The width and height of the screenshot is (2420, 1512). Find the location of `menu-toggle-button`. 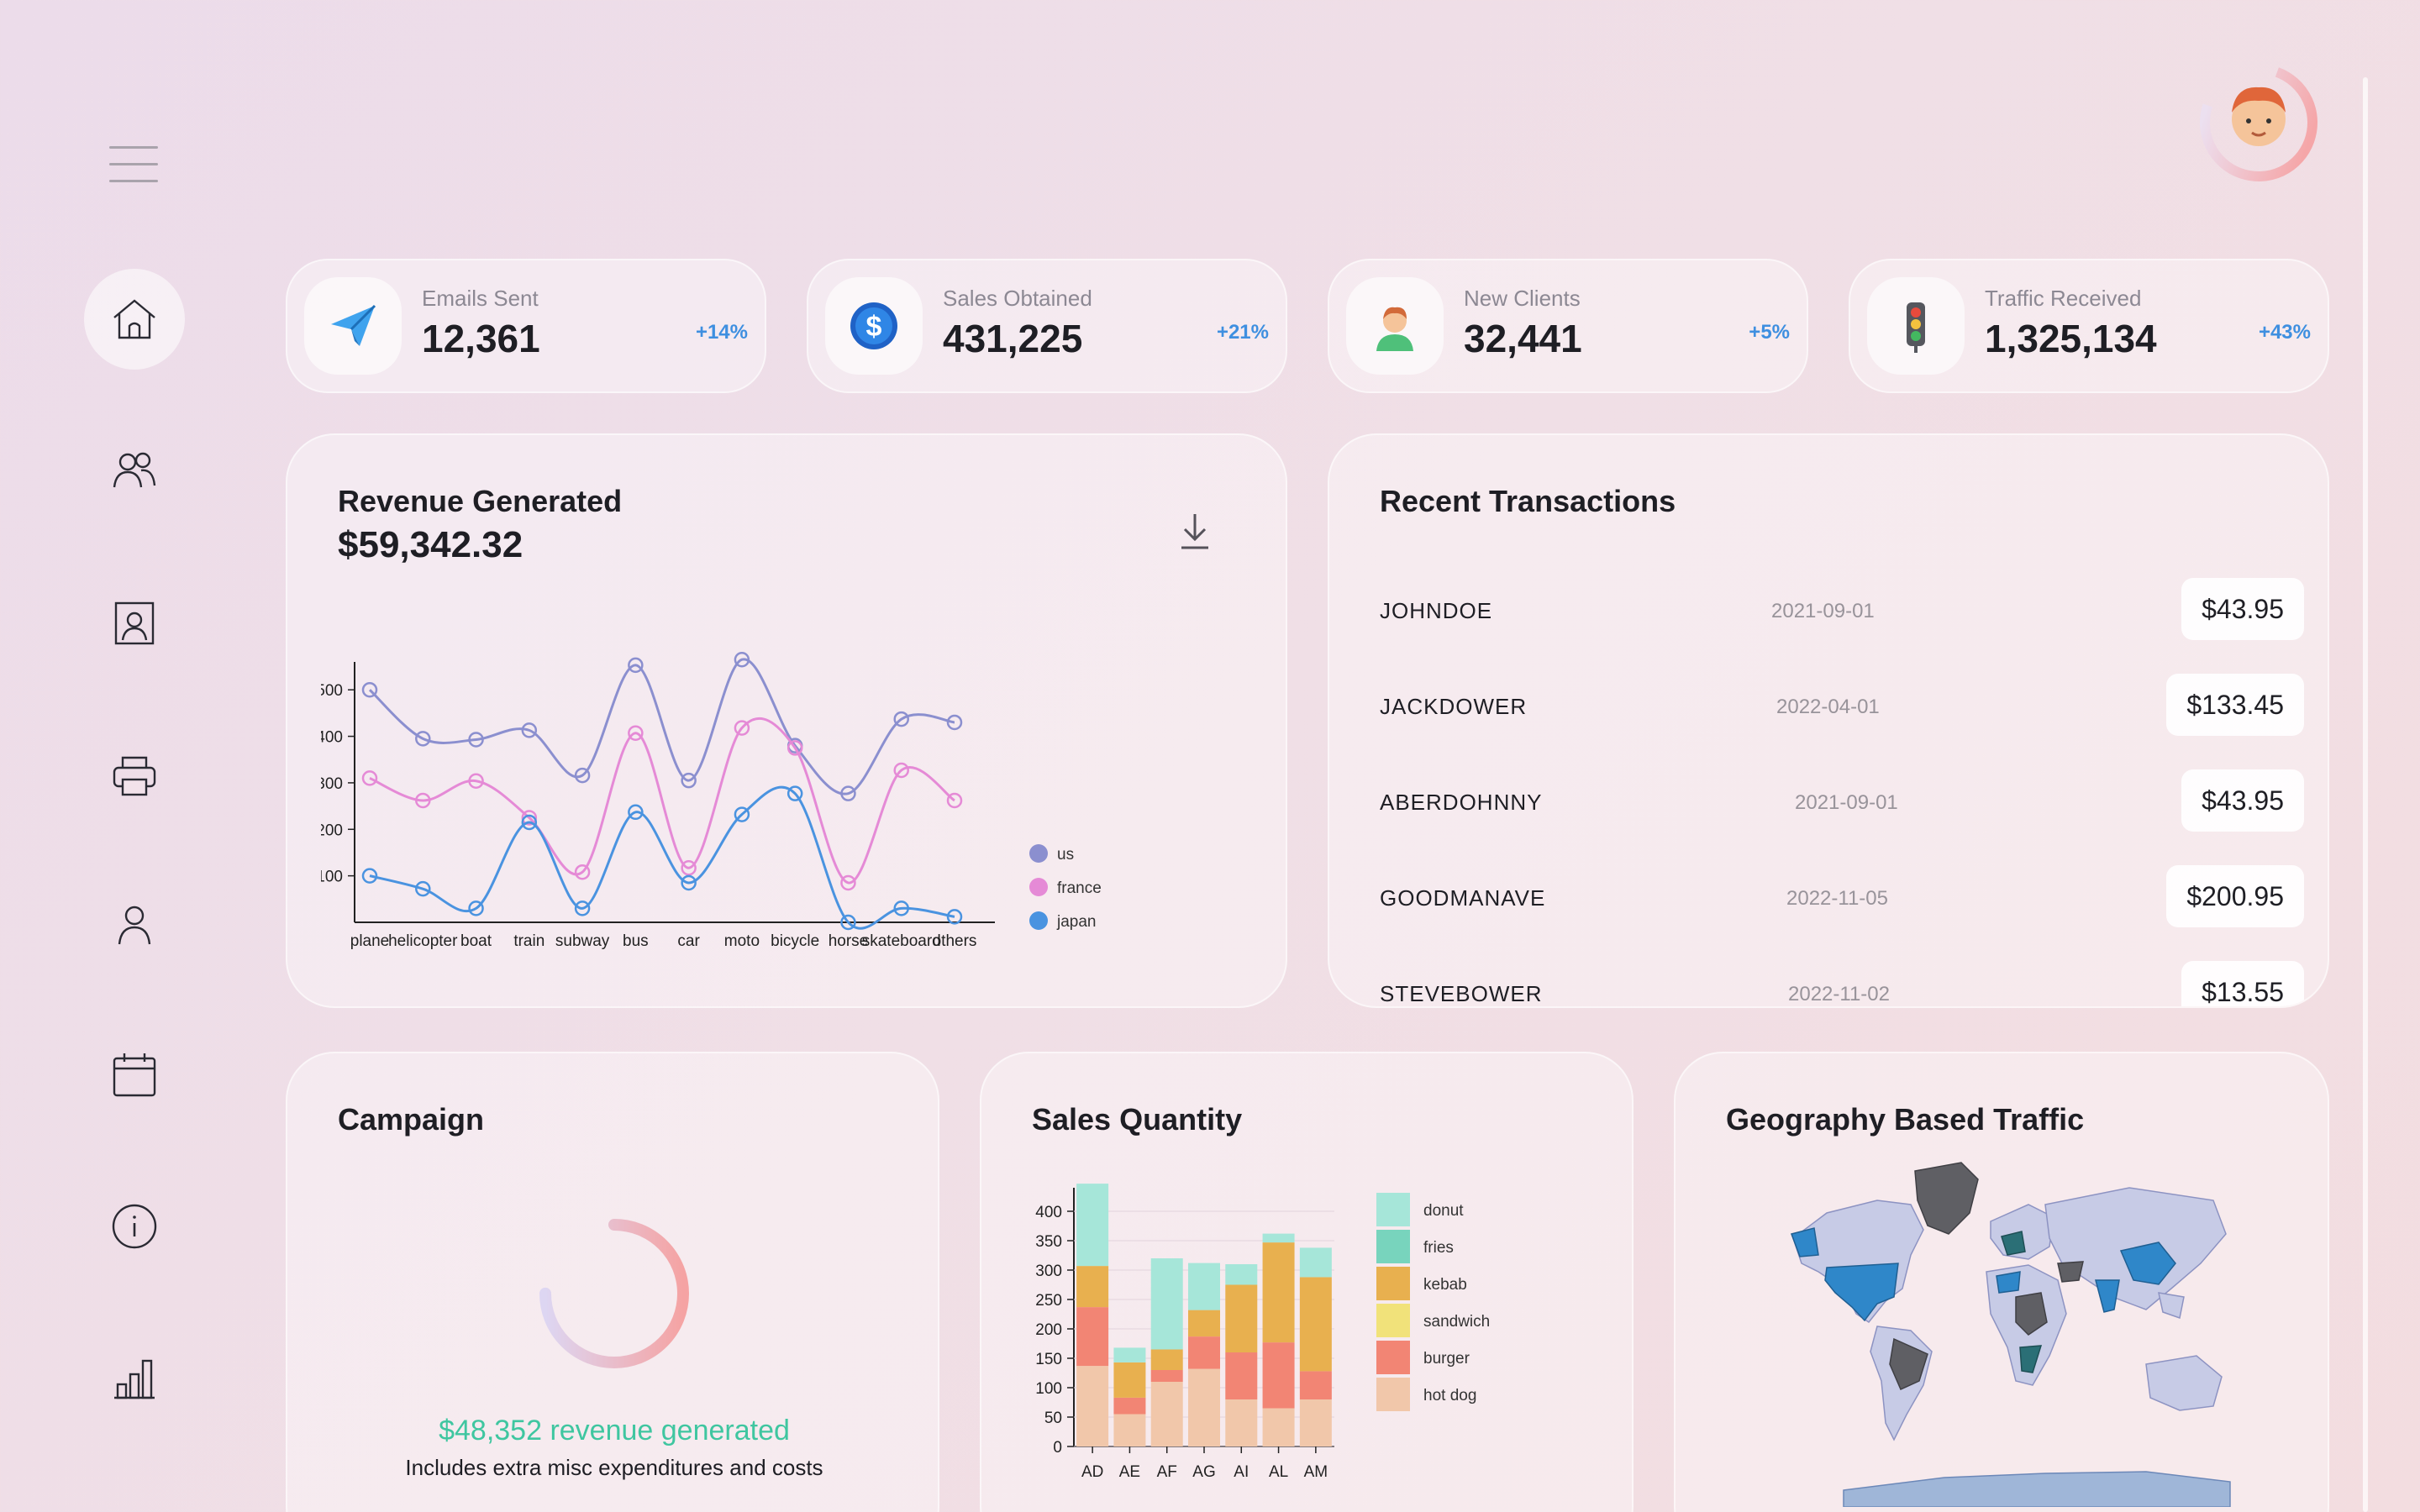

menu-toggle-button is located at coordinates (133, 165).